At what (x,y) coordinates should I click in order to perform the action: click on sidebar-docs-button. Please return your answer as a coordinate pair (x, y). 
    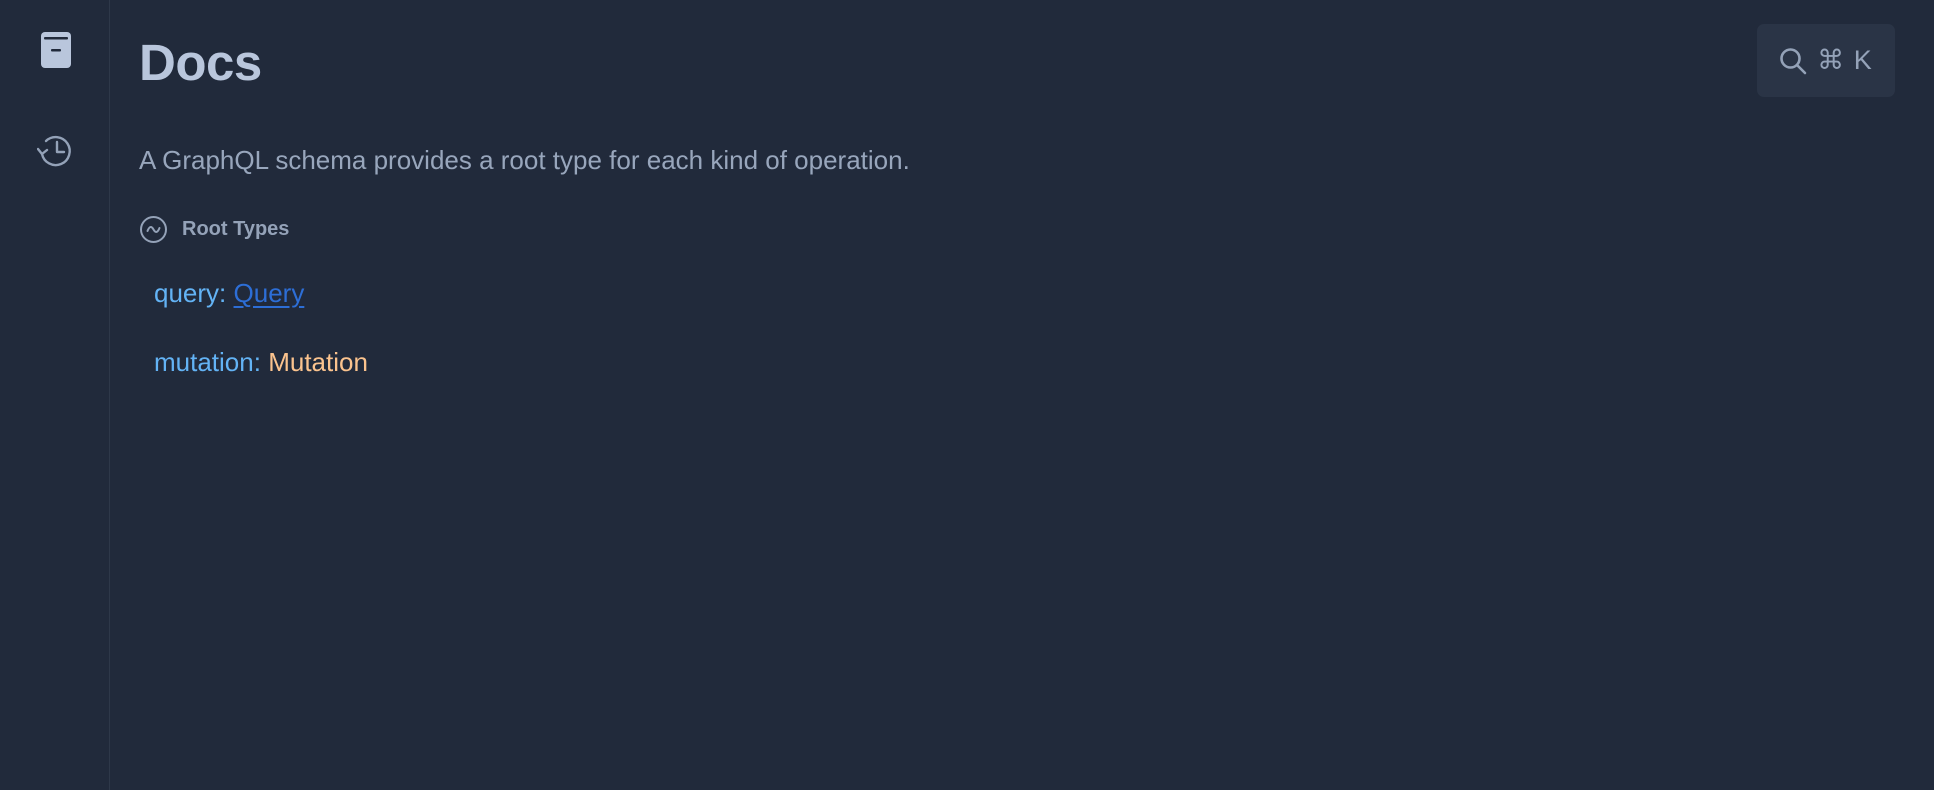
    Looking at the image, I should click on (56, 50).